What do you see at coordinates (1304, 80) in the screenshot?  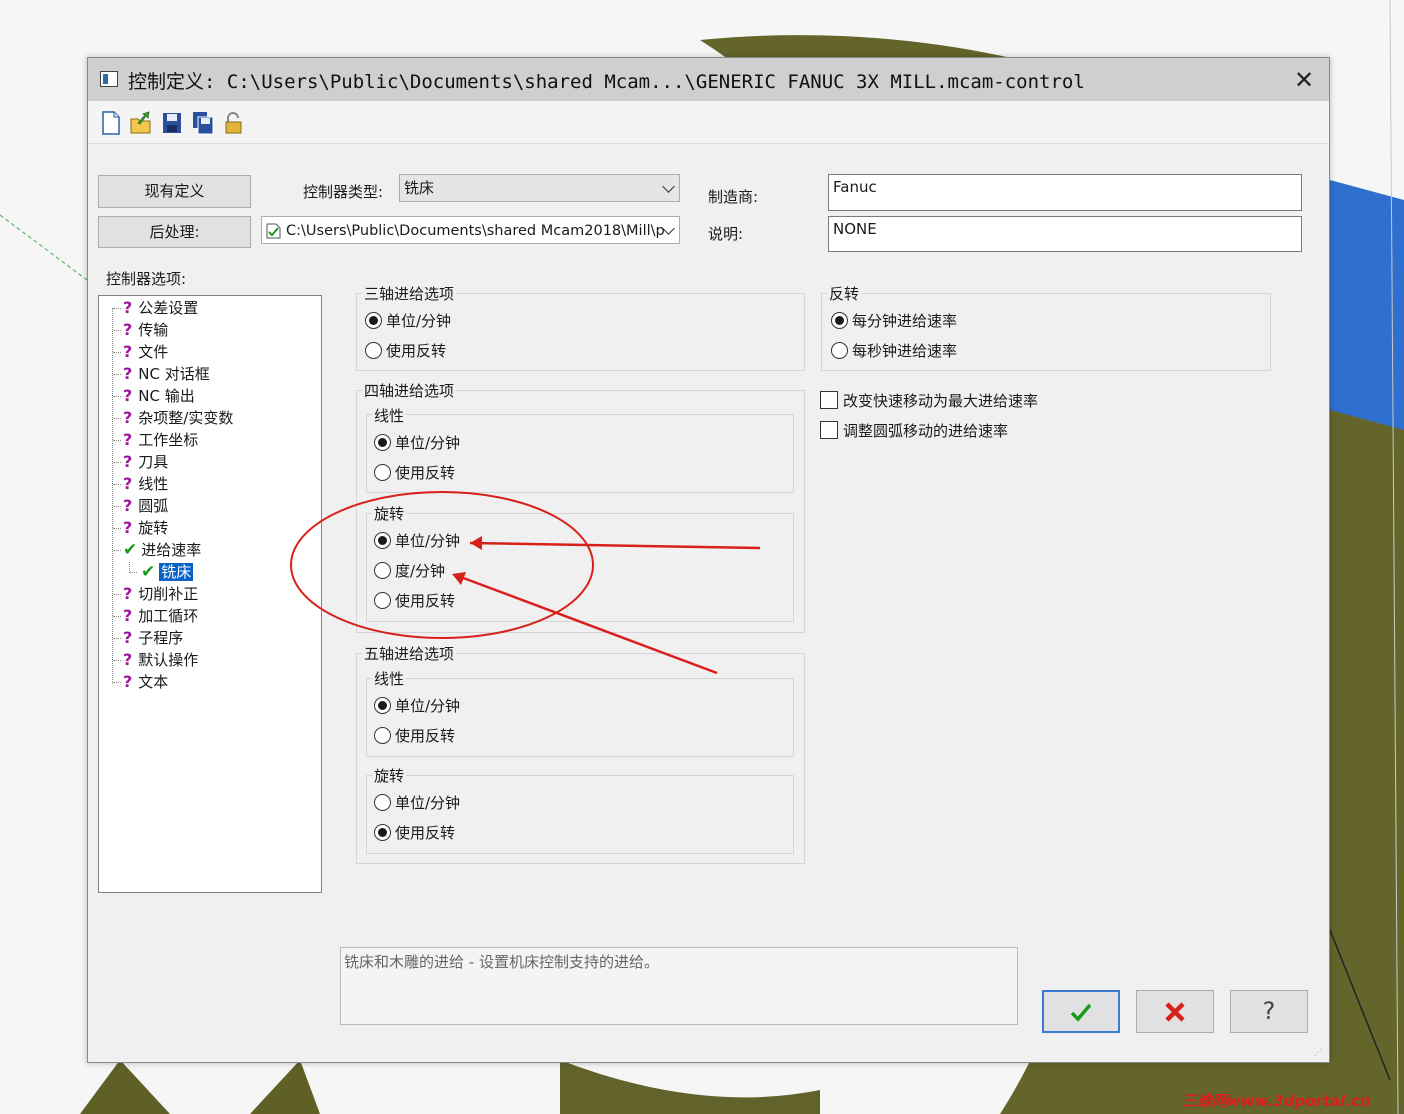 I see `close-button: ✕` at bounding box center [1304, 80].